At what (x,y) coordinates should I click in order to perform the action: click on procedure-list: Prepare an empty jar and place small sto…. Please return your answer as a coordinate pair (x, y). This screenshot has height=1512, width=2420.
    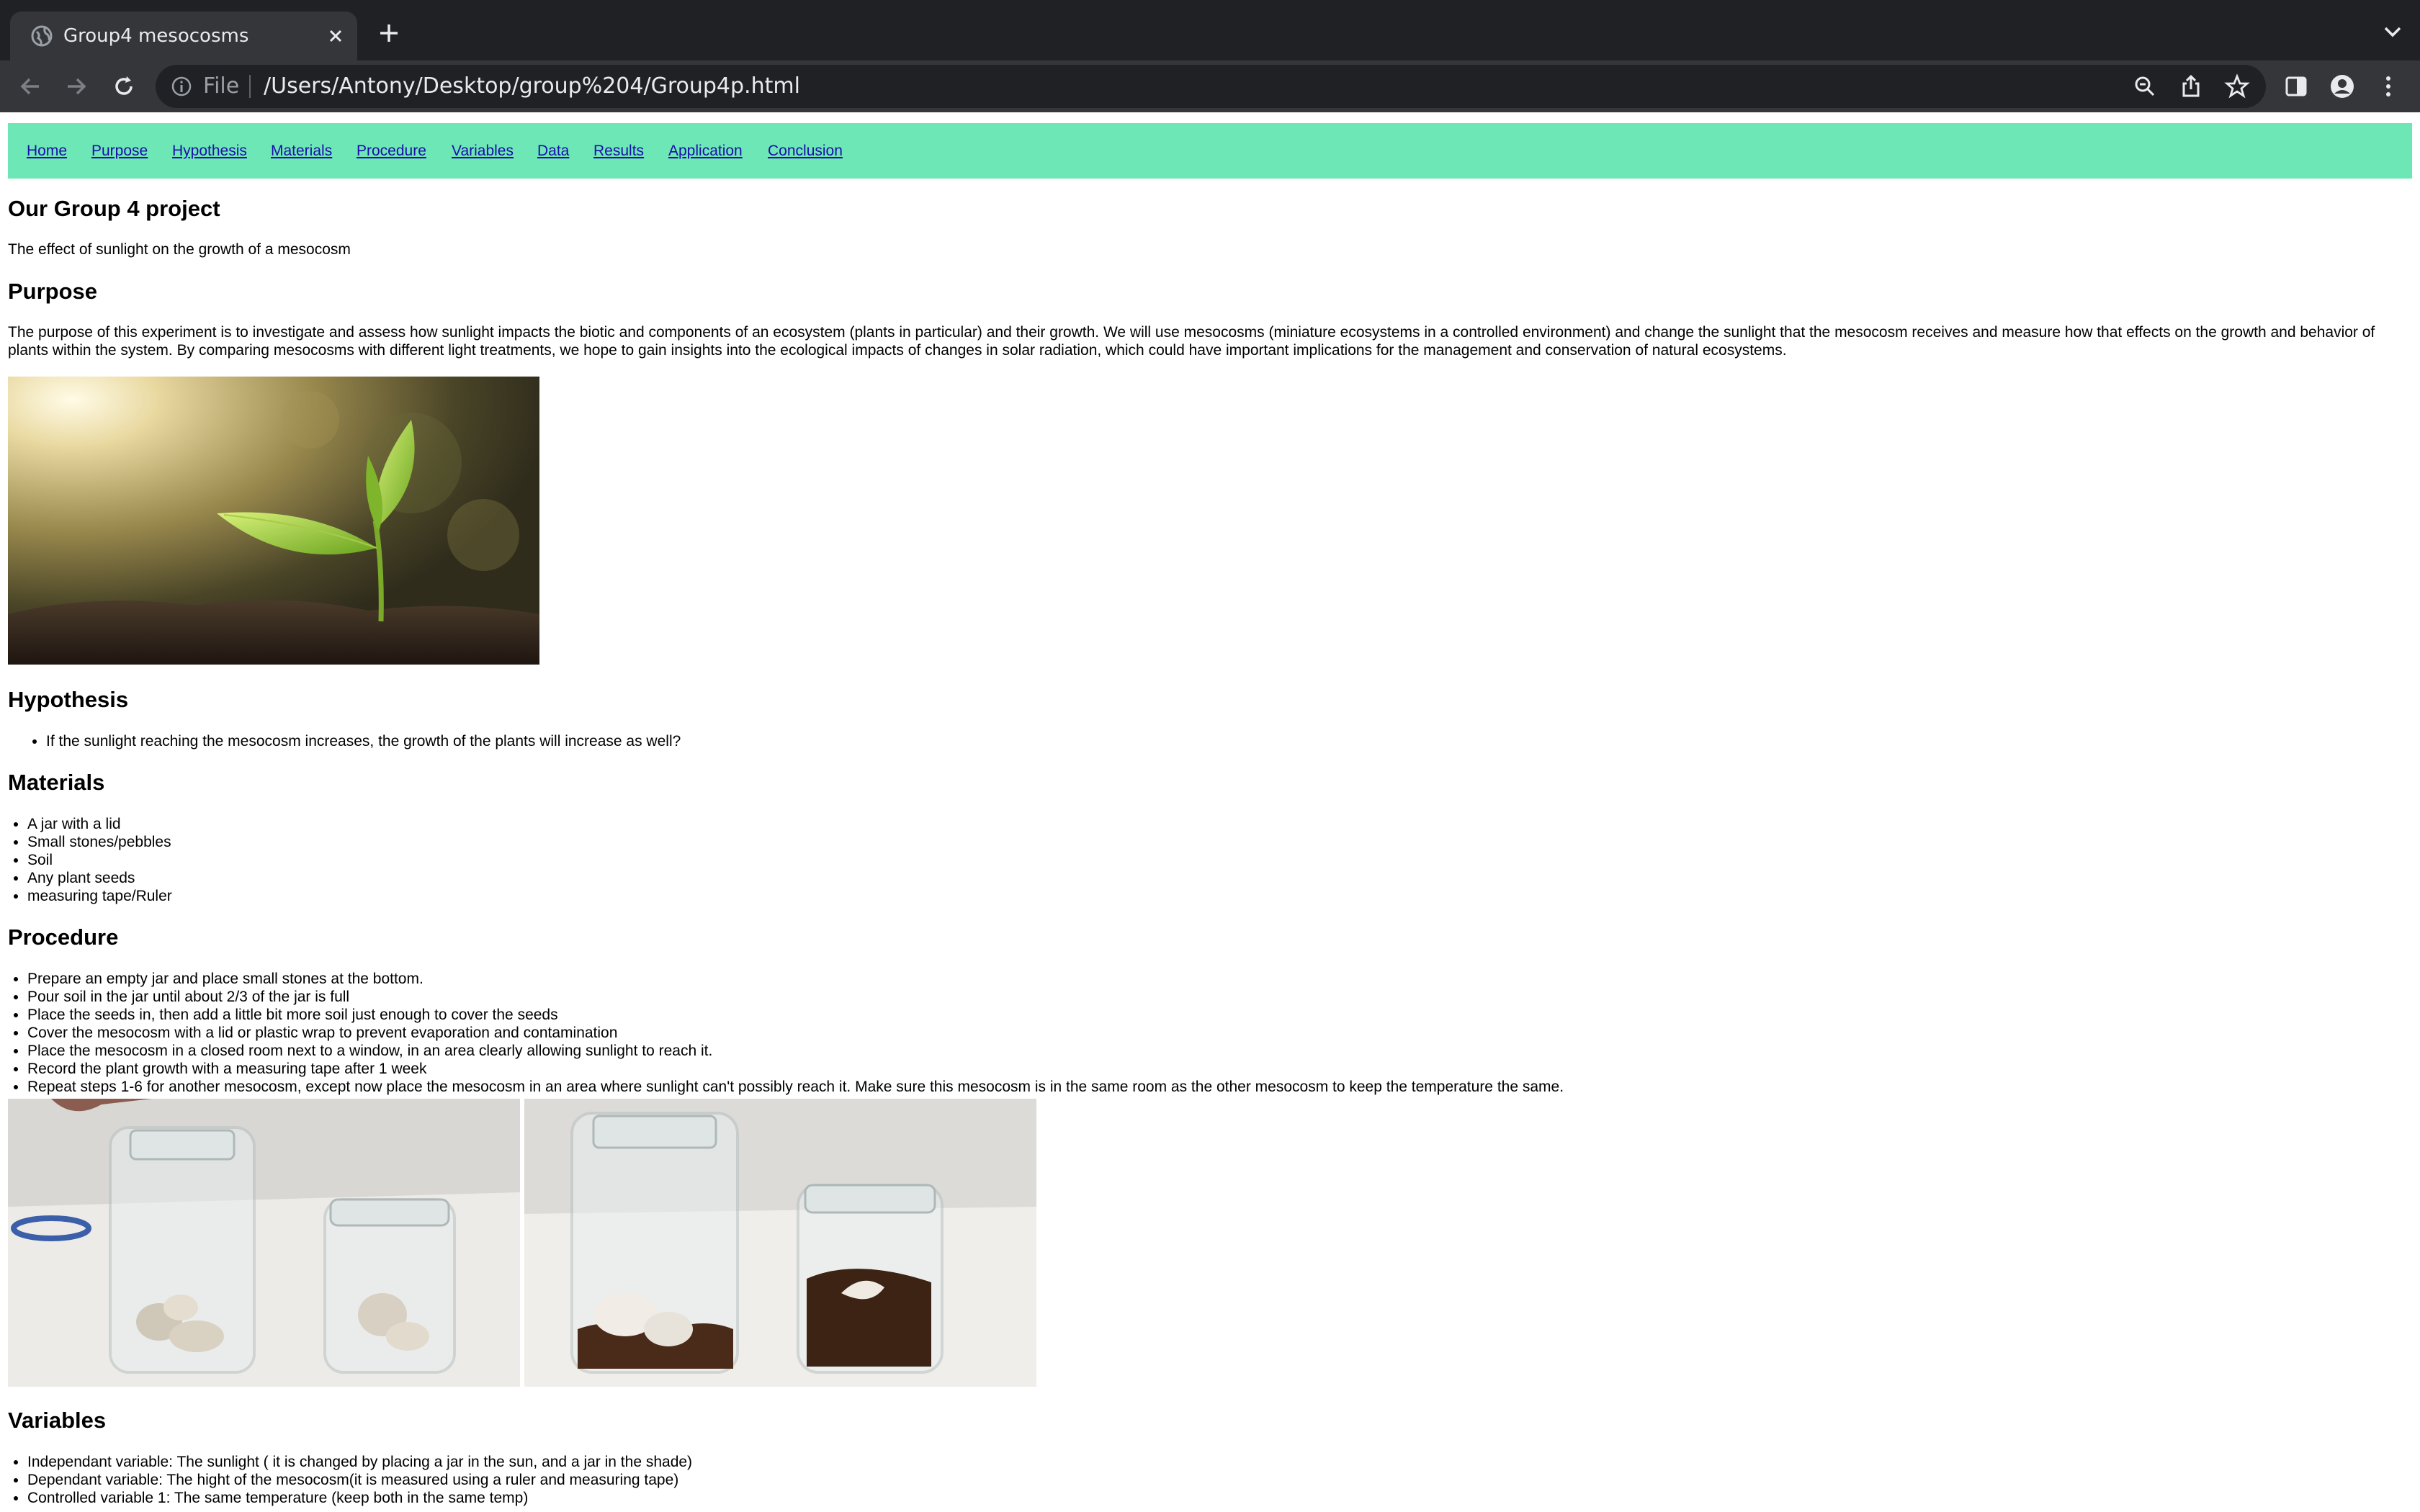
    Looking at the image, I should click on (795, 1033).